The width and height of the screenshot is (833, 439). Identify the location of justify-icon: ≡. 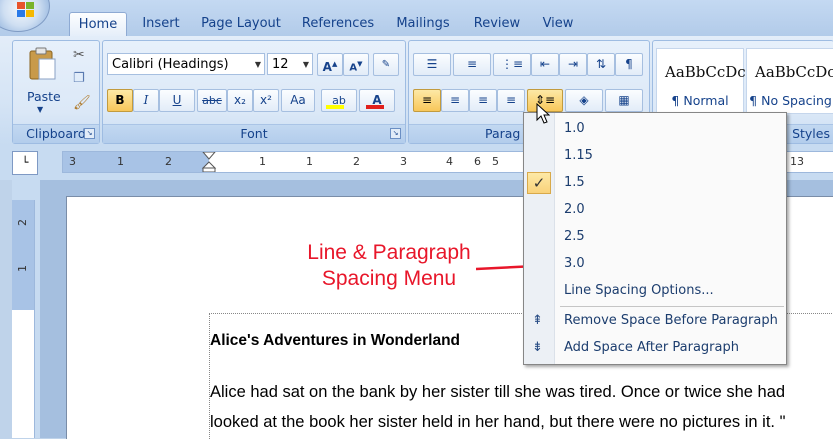
(511, 100).